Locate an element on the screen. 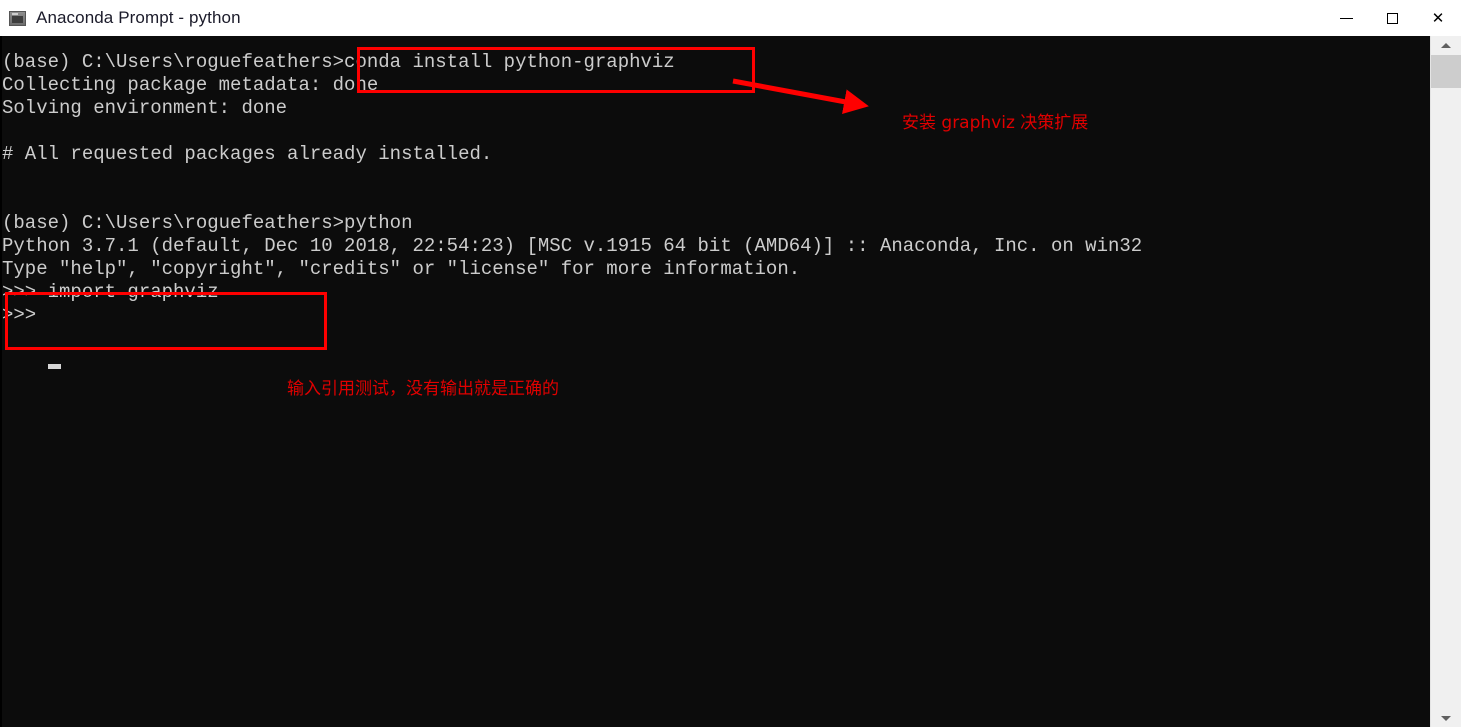  minimize-icon is located at coordinates (1346, 18).